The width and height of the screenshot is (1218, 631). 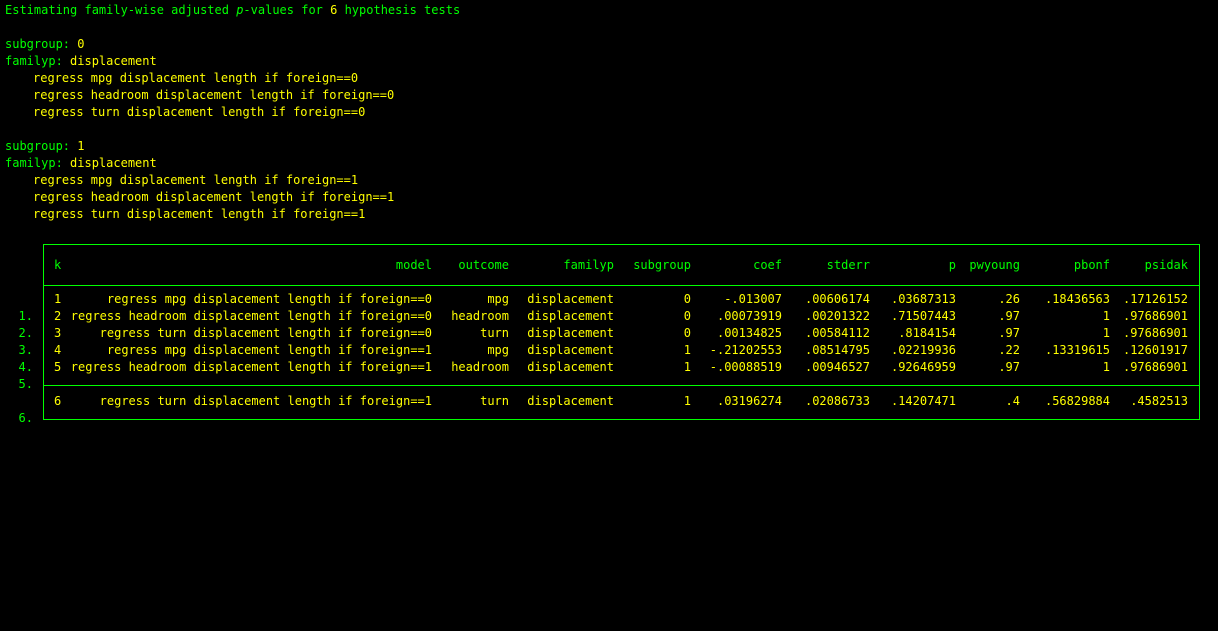 What do you see at coordinates (1077, 350) in the screenshot?
I see `cell-pbonf: .13319615` at bounding box center [1077, 350].